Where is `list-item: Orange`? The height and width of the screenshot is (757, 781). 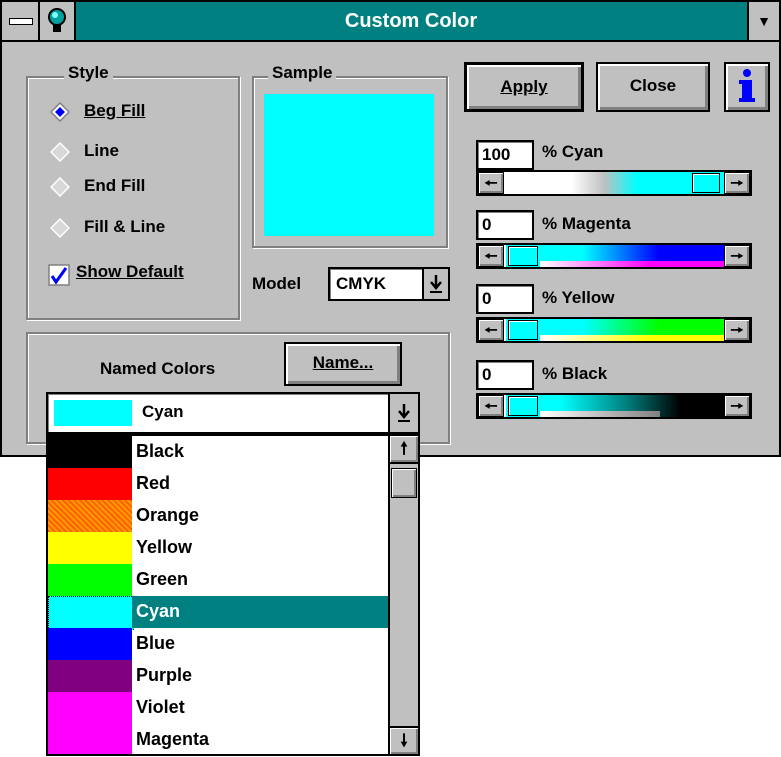 list-item: Orange is located at coordinates (217, 516).